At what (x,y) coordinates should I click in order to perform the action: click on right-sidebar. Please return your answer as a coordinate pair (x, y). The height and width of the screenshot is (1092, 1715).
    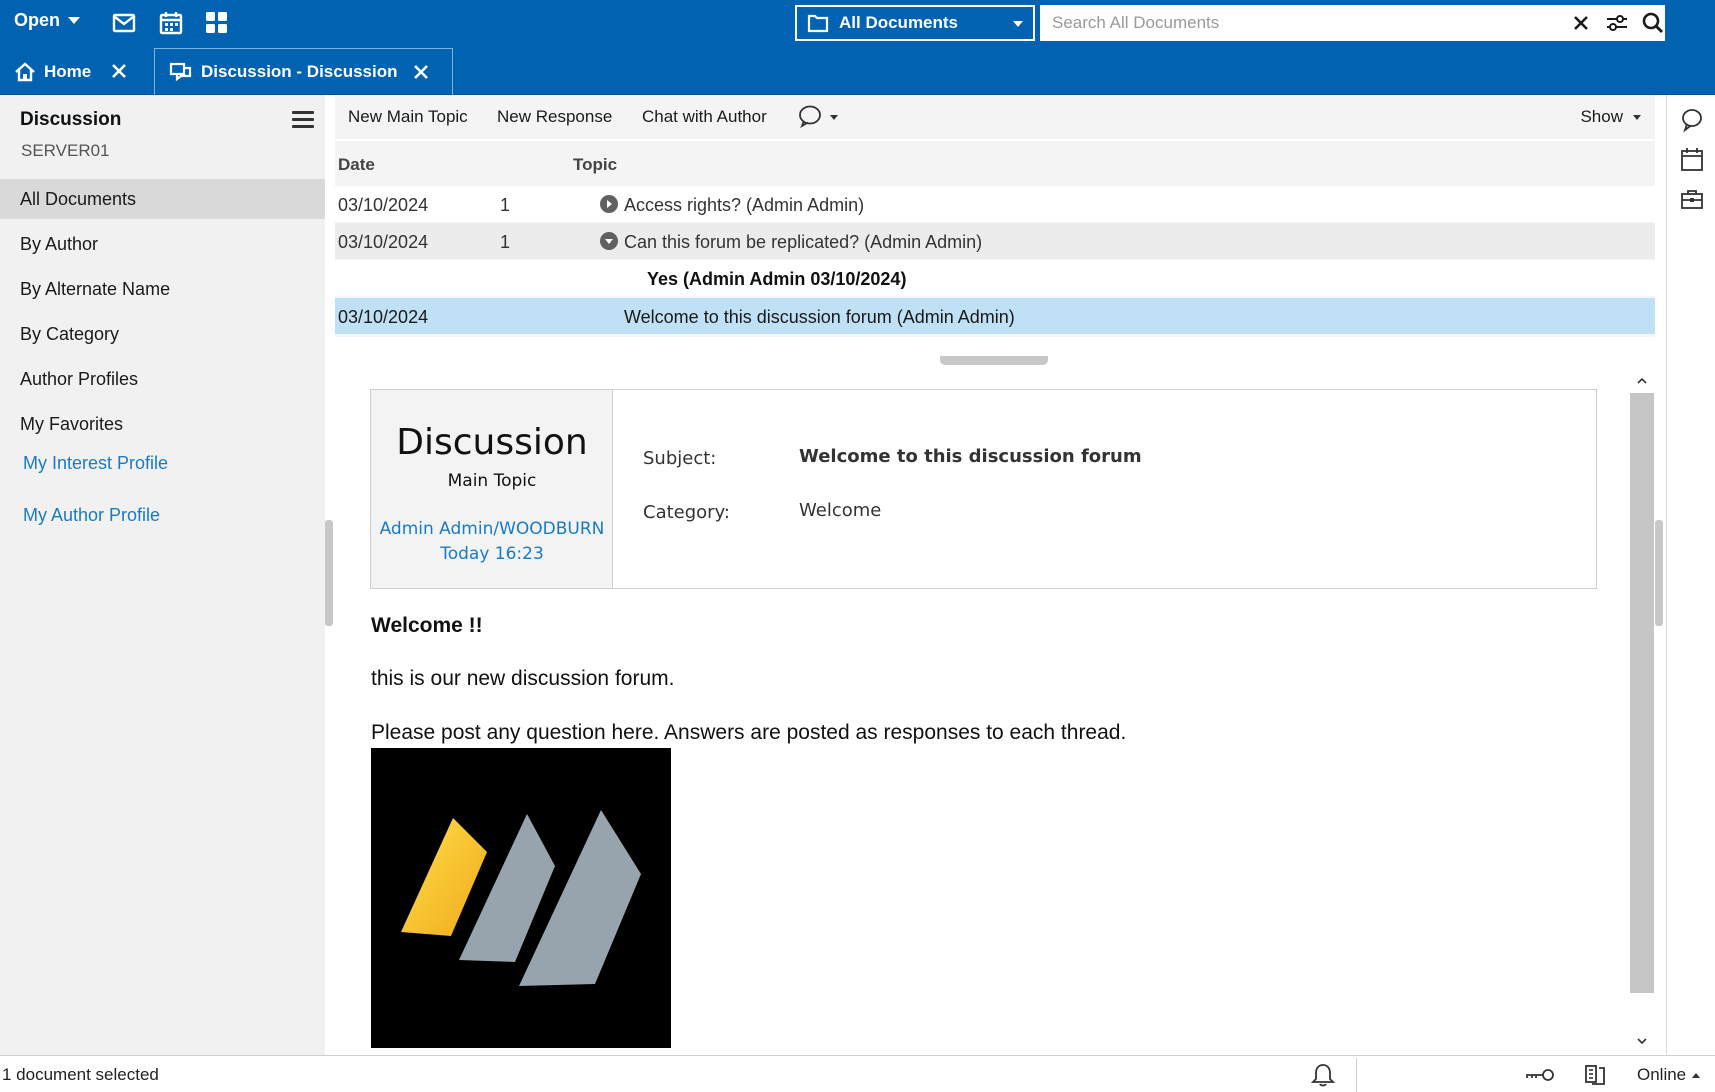
    Looking at the image, I should click on (1690, 575).